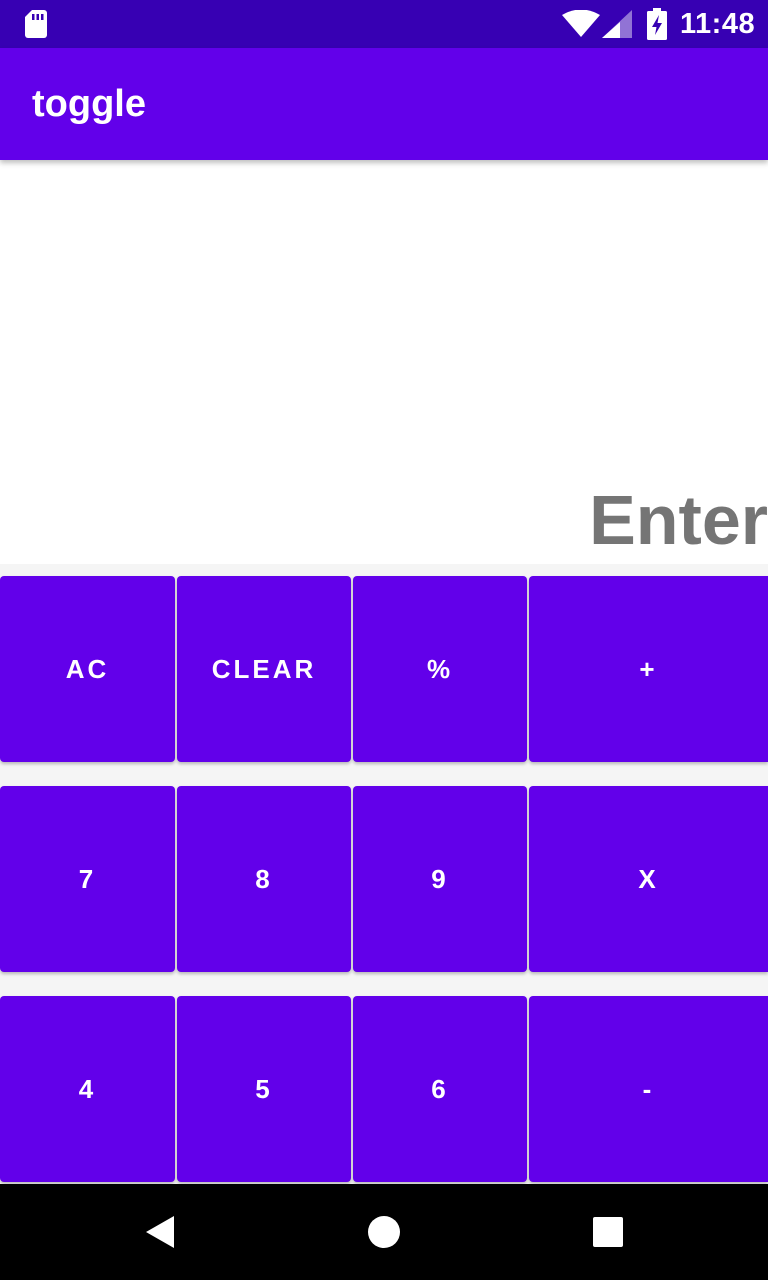 The height and width of the screenshot is (1280, 768). I want to click on digit-8-button: 8, so click(264, 879).